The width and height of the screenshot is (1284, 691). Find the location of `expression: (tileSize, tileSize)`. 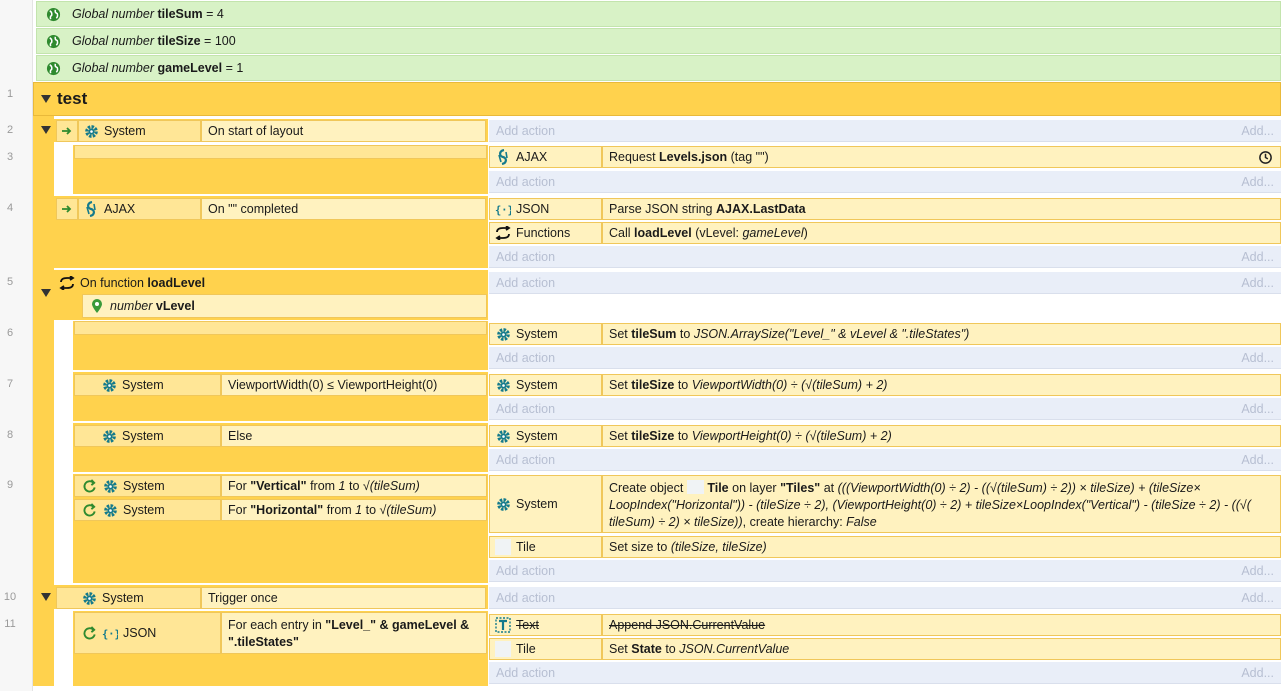

expression: (tileSize, tileSize) is located at coordinates (718, 547).